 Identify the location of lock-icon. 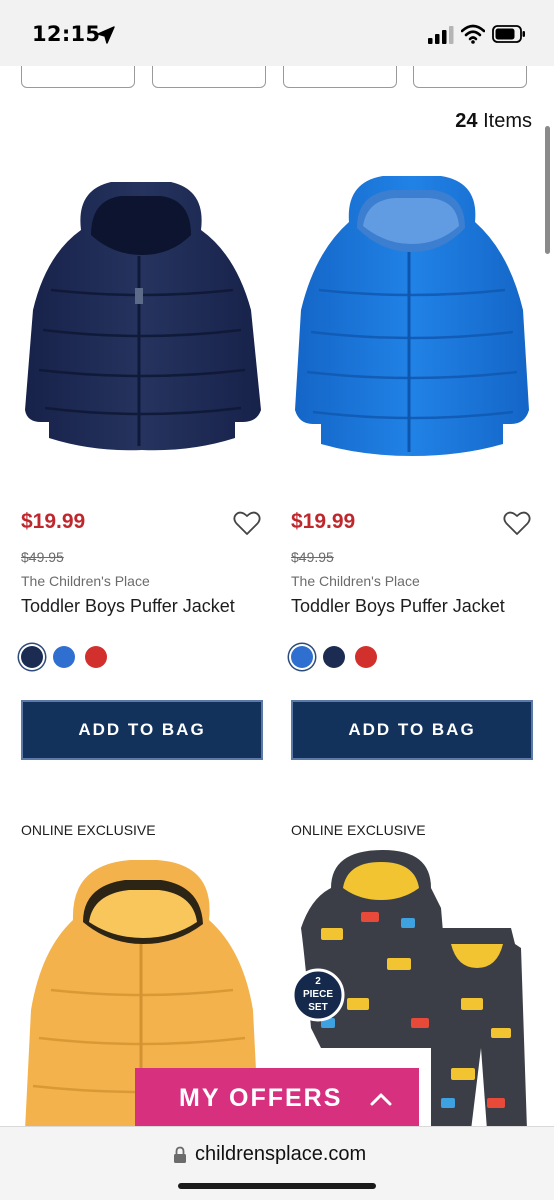
(180, 1154).